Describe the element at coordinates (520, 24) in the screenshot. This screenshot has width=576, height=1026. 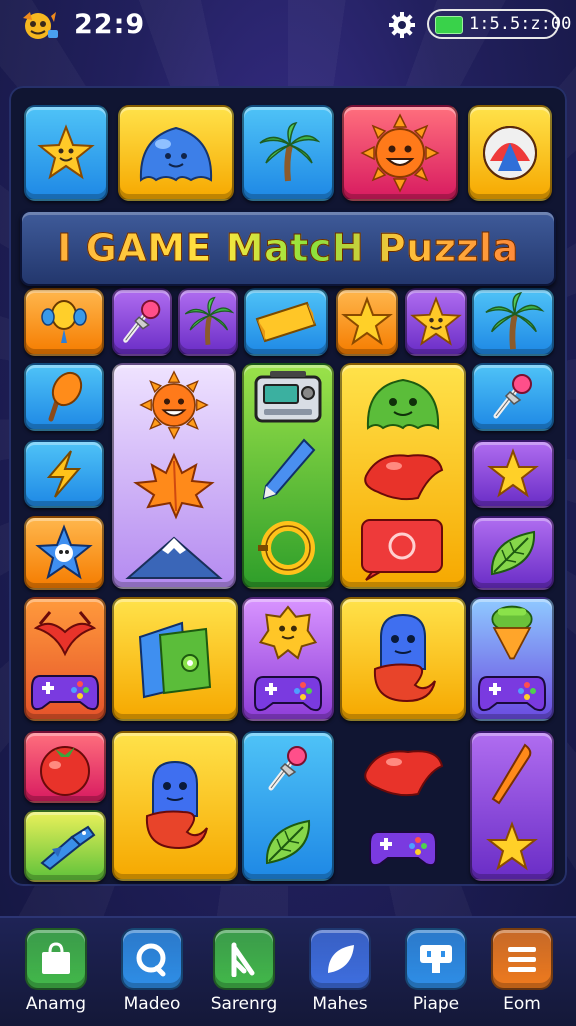
I see `battery-text: 1:5.5:z:00` at that location.